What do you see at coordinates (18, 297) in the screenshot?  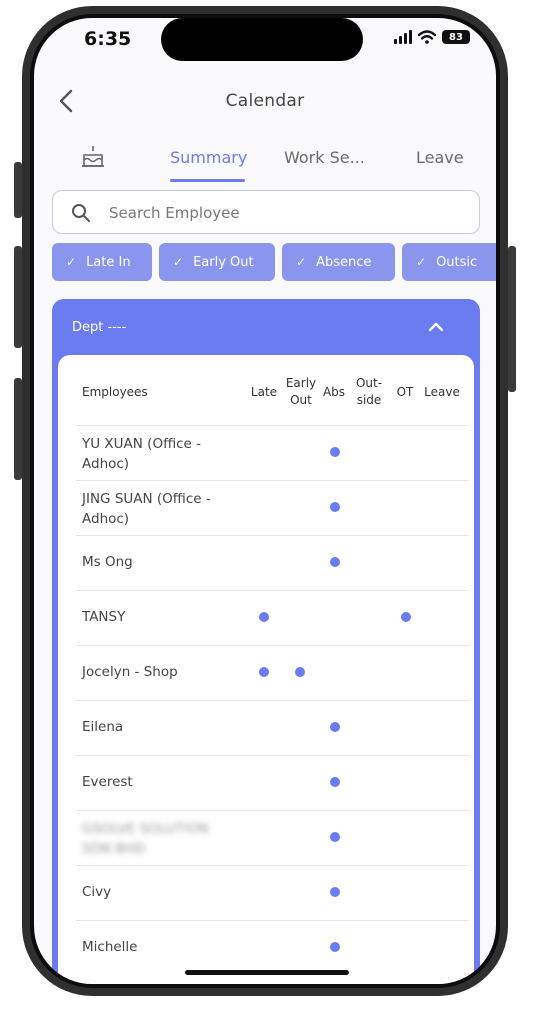 I see `volume-up-button` at bounding box center [18, 297].